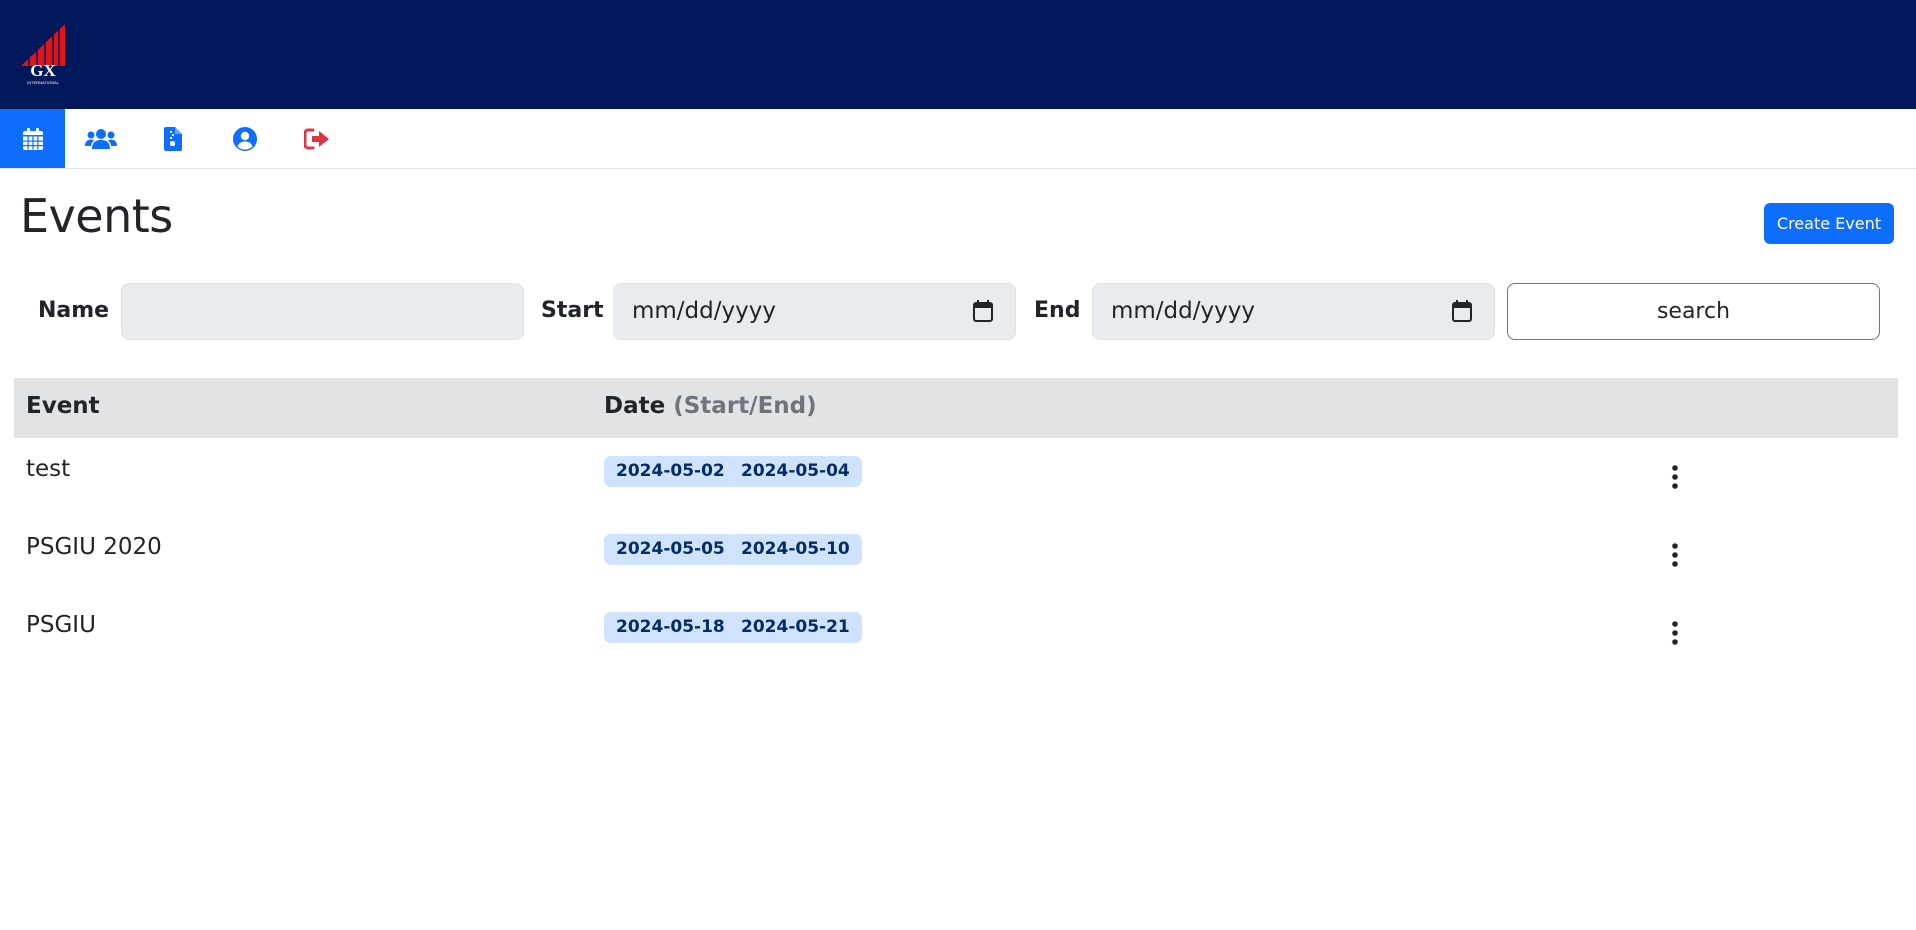 This screenshot has width=1916, height=930. What do you see at coordinates (1057, 310) in the screenshot?
I see `end-label: End` at bounding box center [1057, 310].